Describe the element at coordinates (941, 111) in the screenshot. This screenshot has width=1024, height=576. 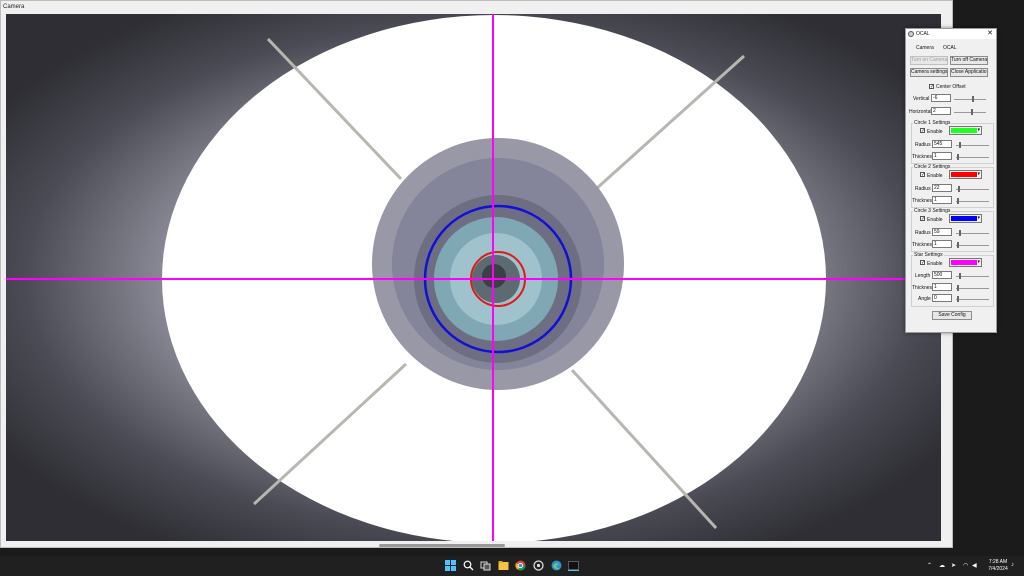
I see `horizontal-input: 2` at that location.